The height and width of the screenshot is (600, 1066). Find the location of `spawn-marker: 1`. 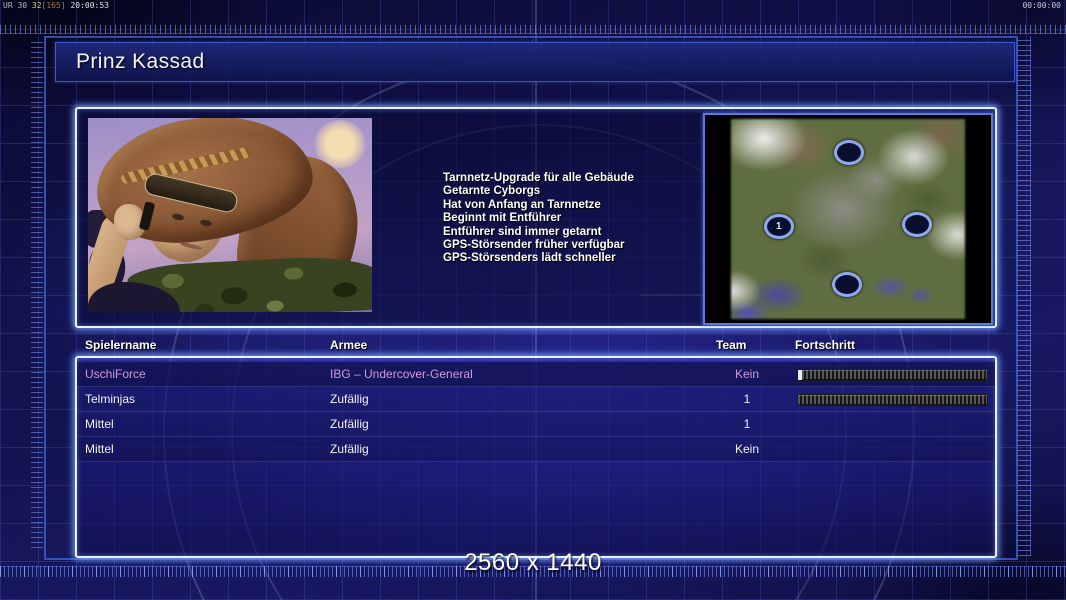

spawn-marker: 1 is located at coordinates (778, 226).